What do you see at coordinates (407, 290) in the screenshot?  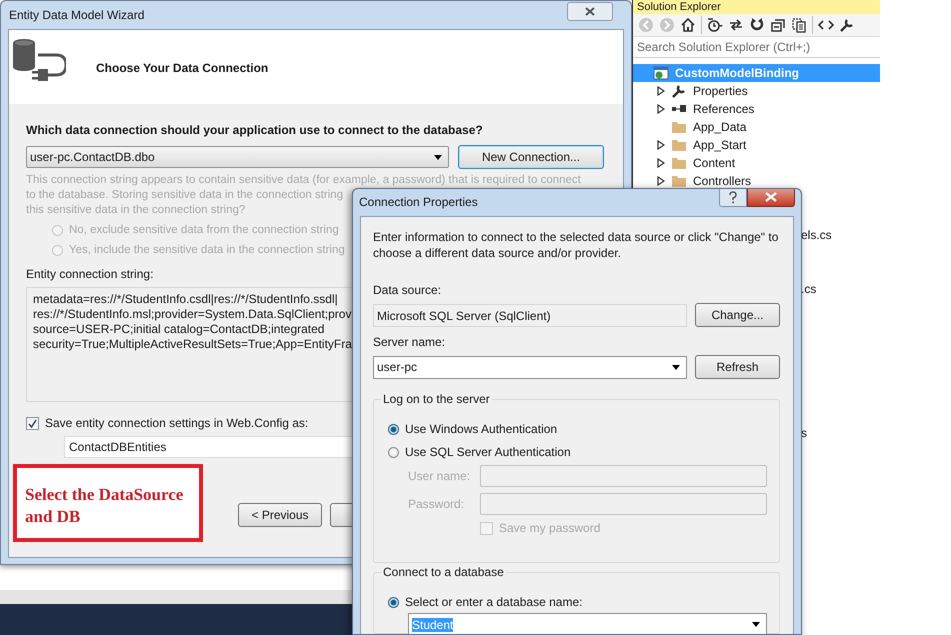 I see `data-source-label: Data source:` at bounding box center [407, 290].